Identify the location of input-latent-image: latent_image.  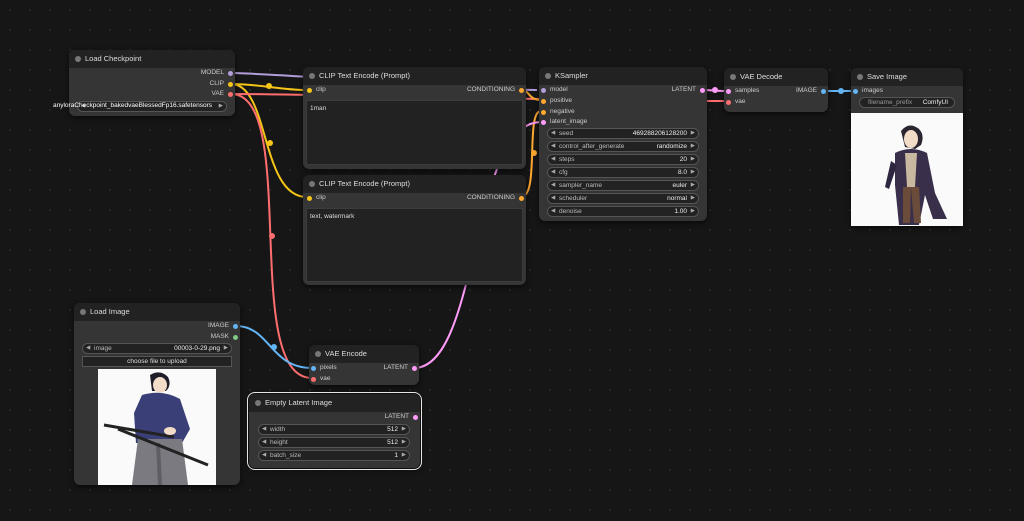
(564, 122).